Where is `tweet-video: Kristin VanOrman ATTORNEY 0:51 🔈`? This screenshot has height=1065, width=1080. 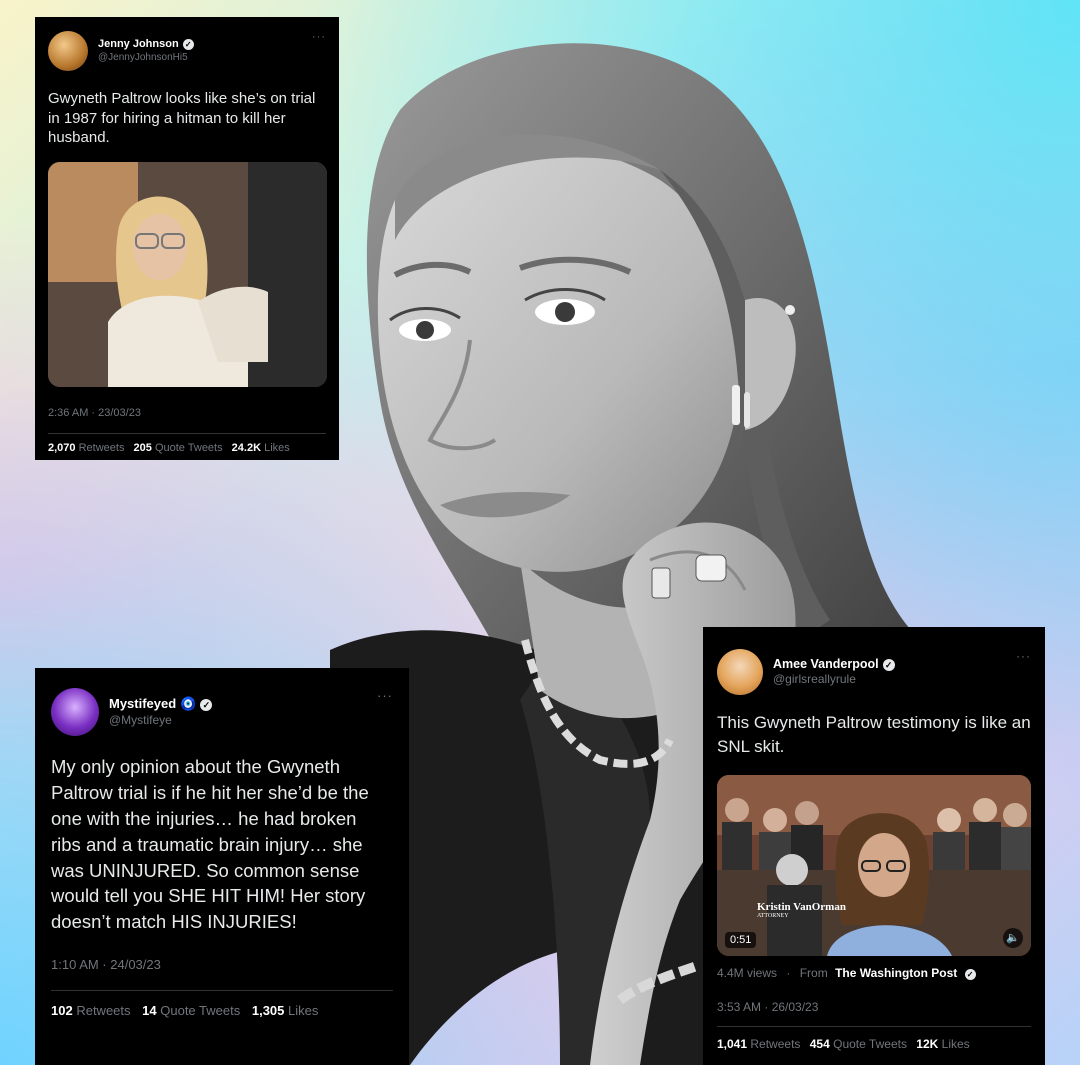 tweet-video: Kristin VanOrman ATTORNEY 0:51 🔈 is located at coordinates (874, 865).